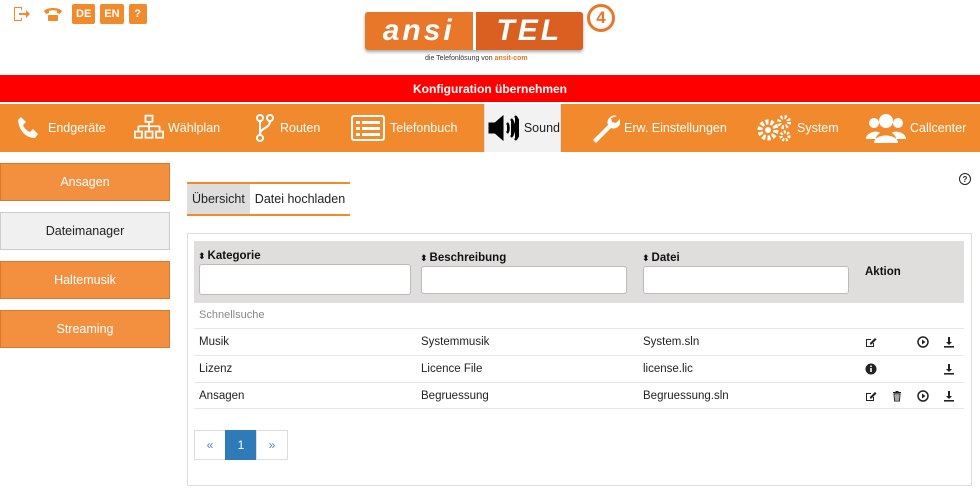 Image resolution: width=980 pixels, height=501 pixels. I want to click on sitemap-icon, so click(149, 128).